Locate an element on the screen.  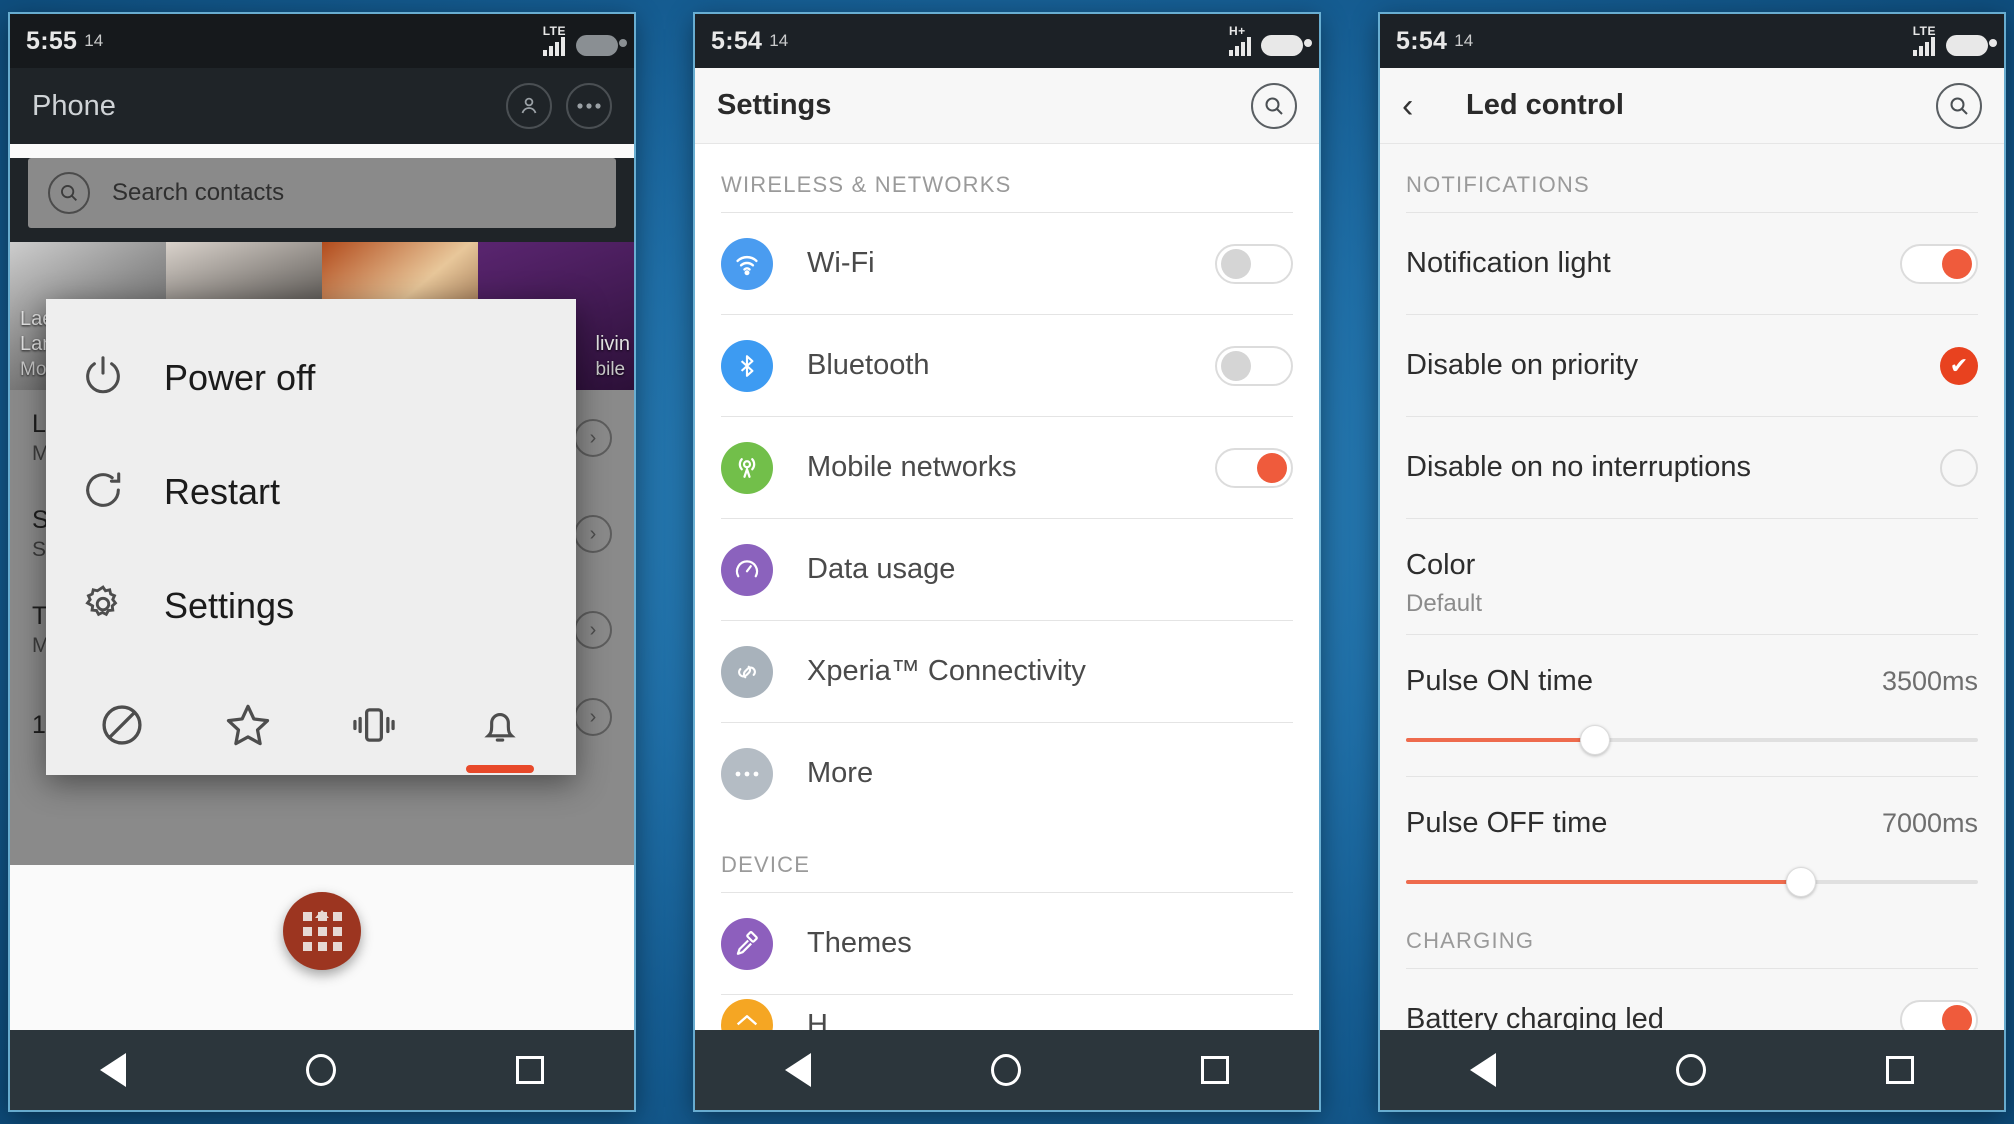
dialpad-fab is located at coordinates (322, 931).